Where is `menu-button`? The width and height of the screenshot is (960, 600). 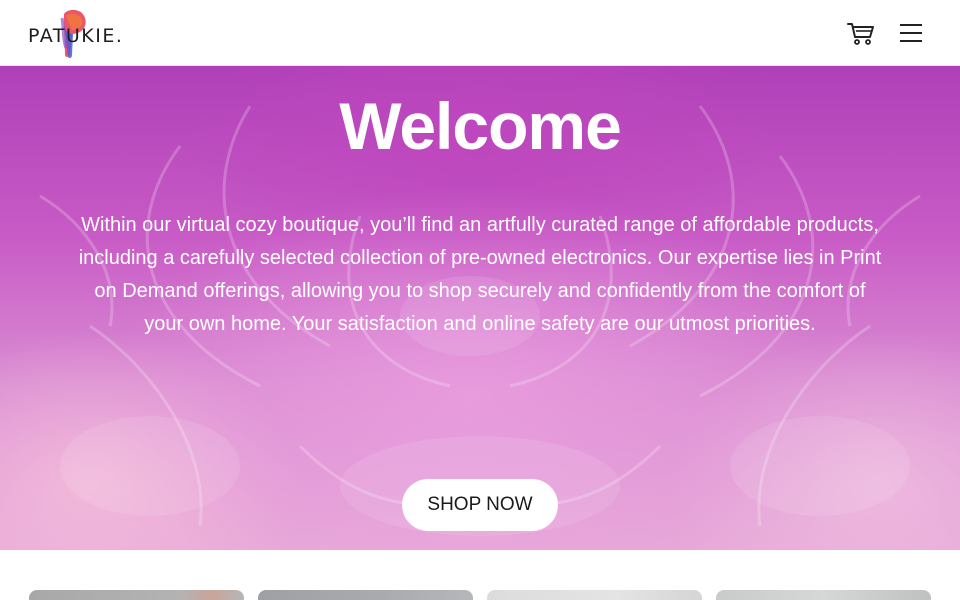
menu-button is located at coordinates (911, 33).